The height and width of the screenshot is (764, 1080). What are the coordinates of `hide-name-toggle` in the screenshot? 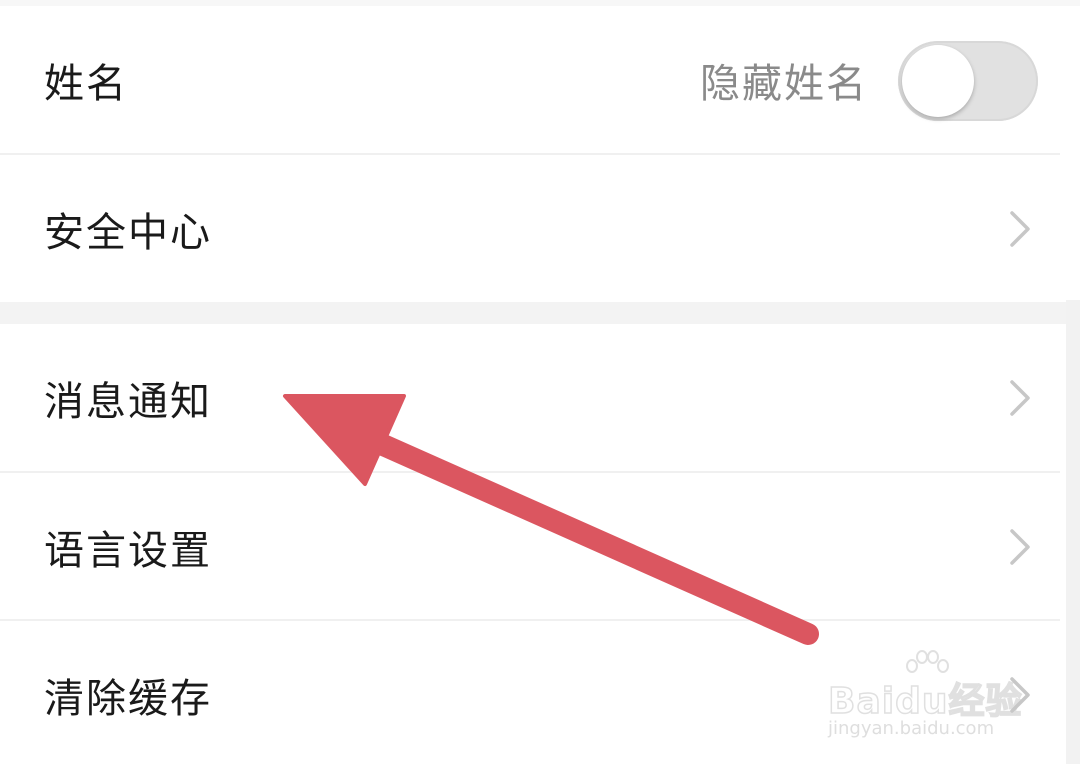 It's located at (968, 81).